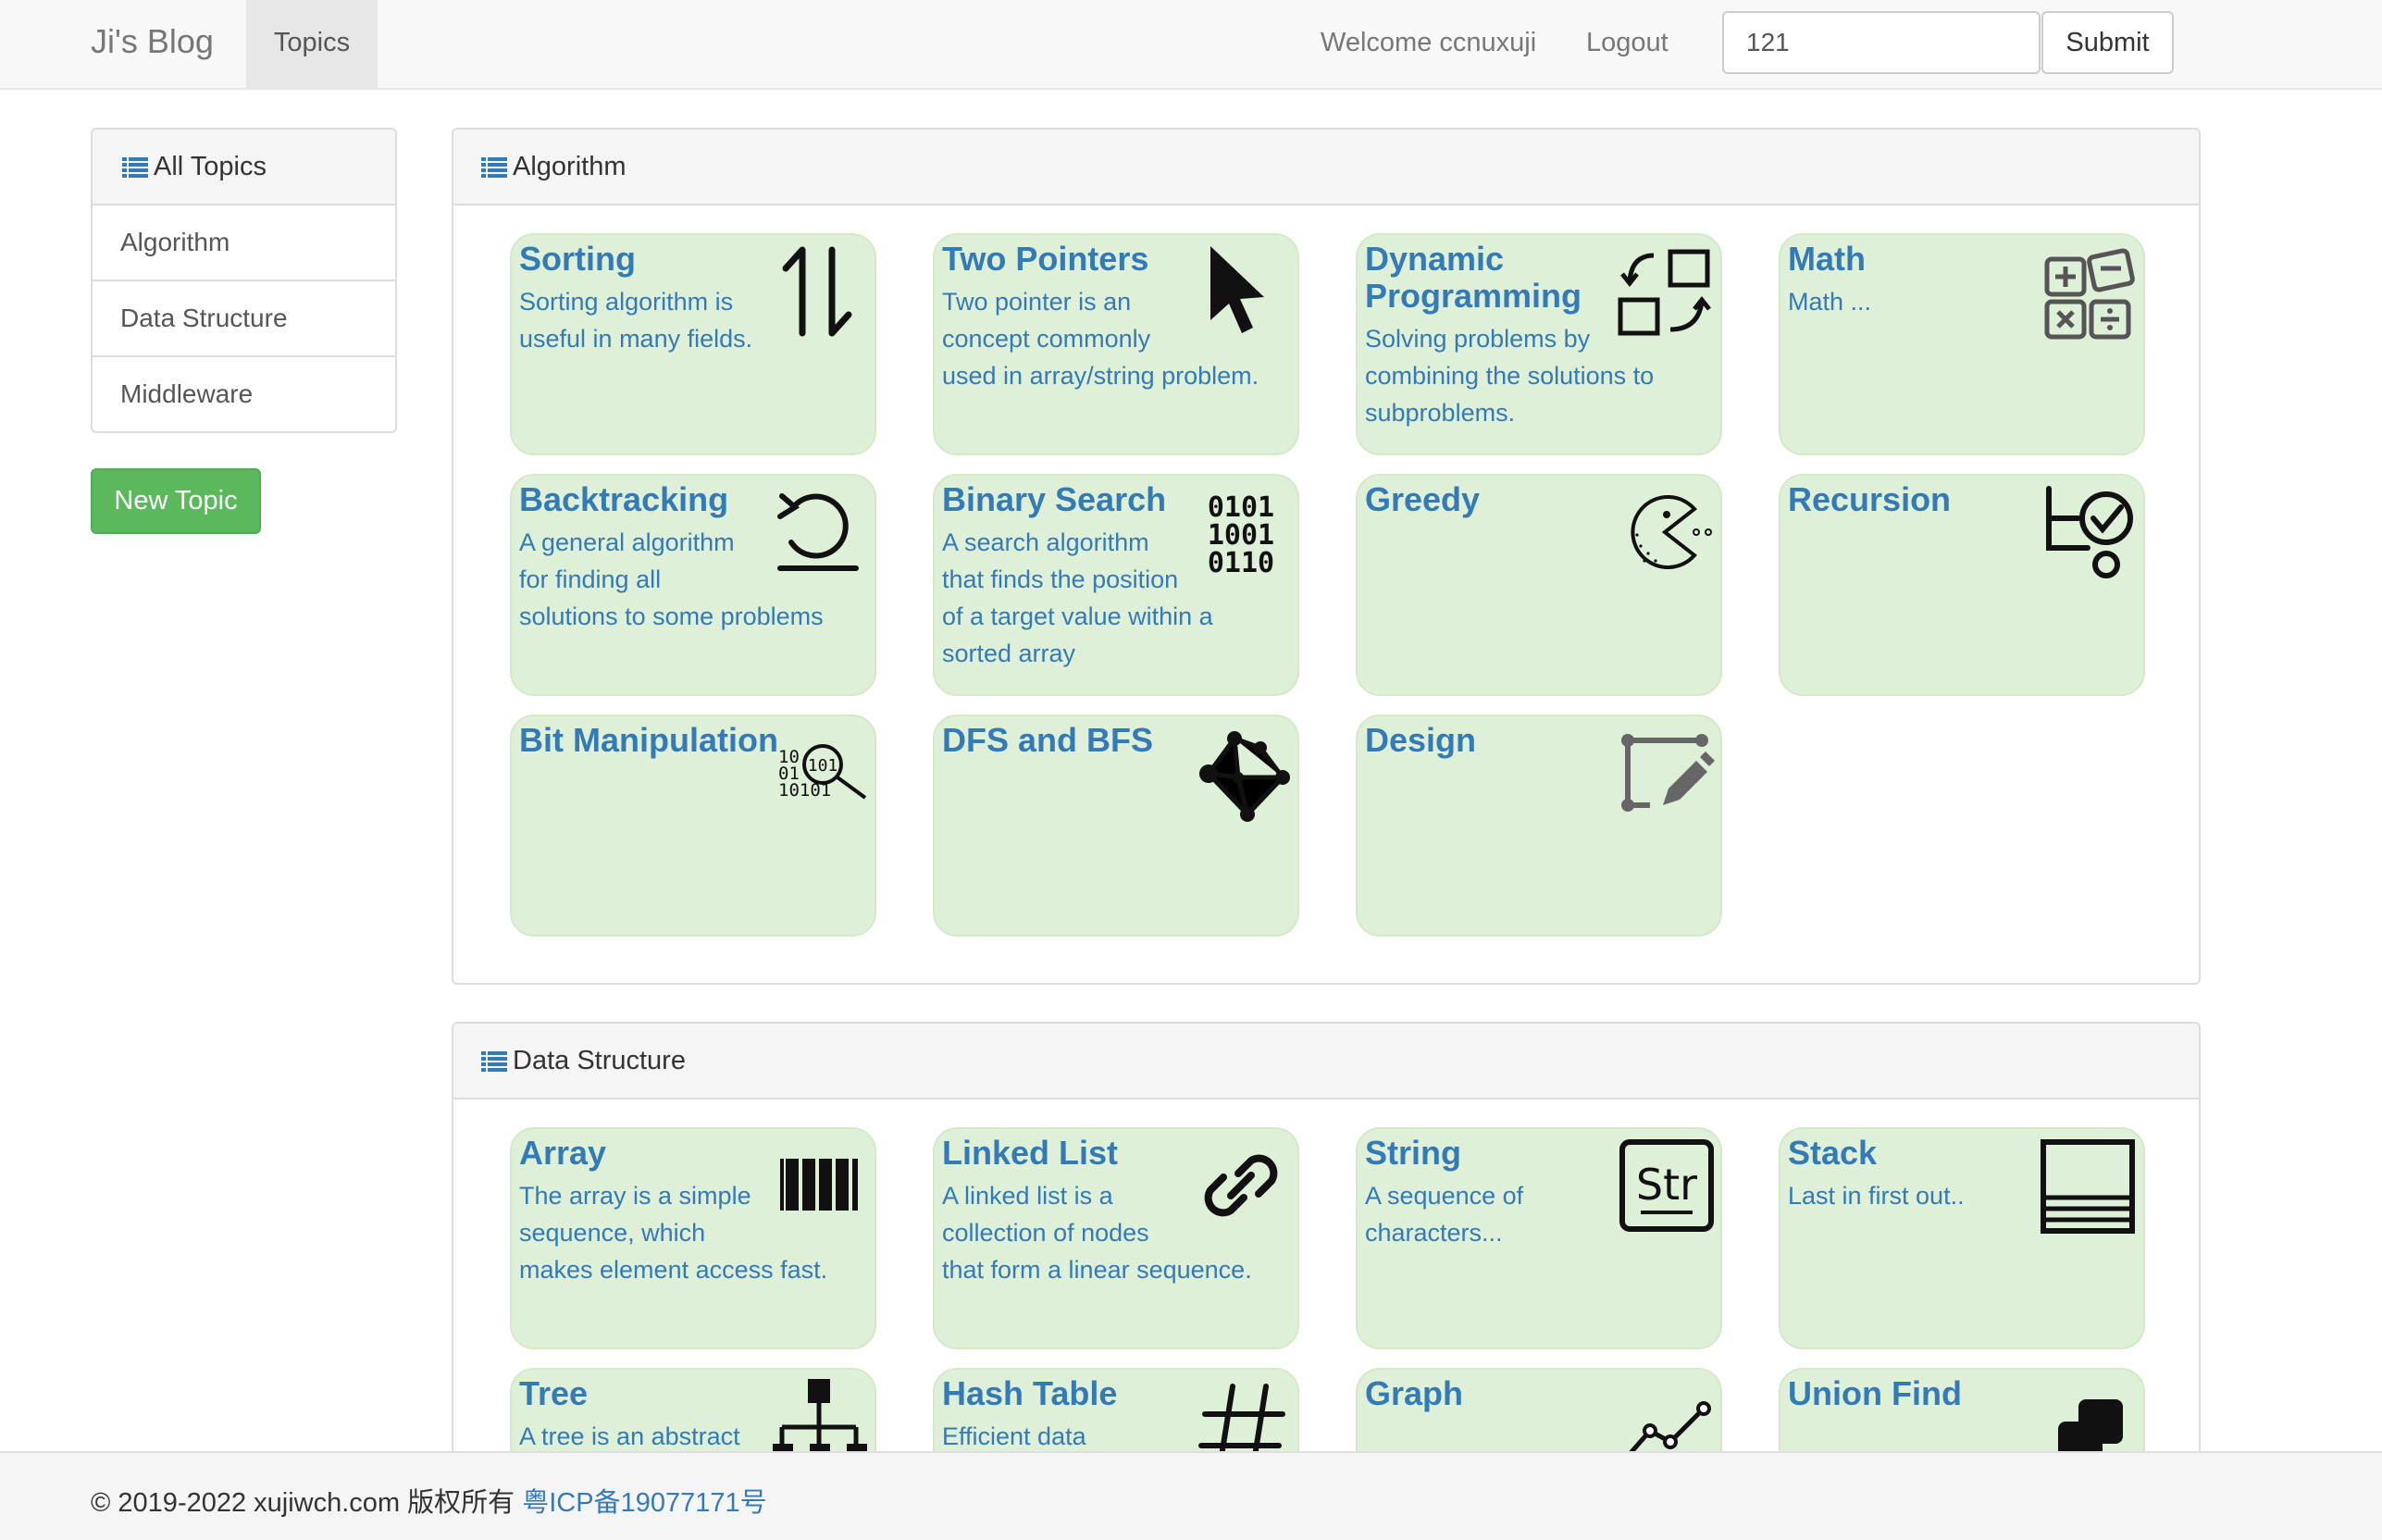  Describe the element at coordinates (649, 1153) in the screenshot. I see `card-title: Array` at that location.